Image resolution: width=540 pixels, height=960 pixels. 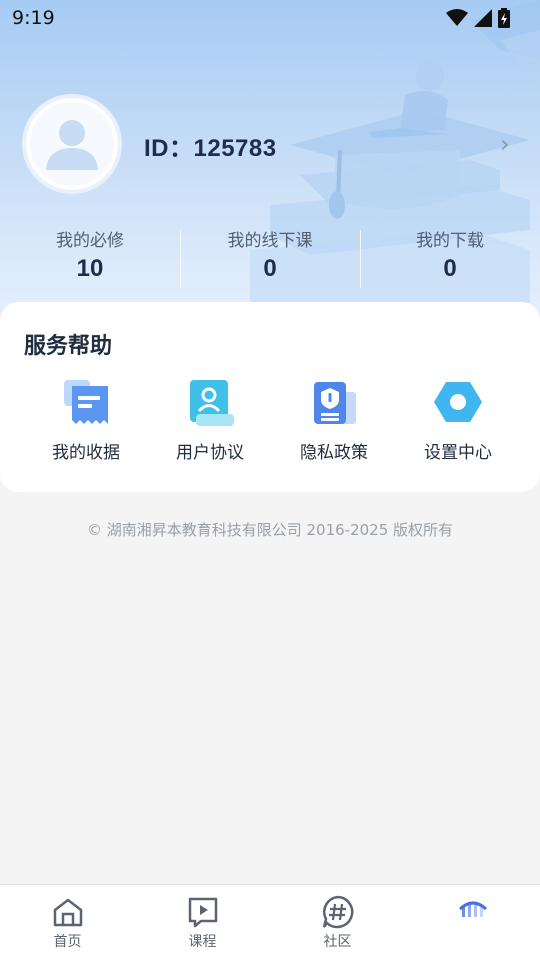 I want to click on stat-offline-courses: 我的线下课 0, so click(x=270, y=259).